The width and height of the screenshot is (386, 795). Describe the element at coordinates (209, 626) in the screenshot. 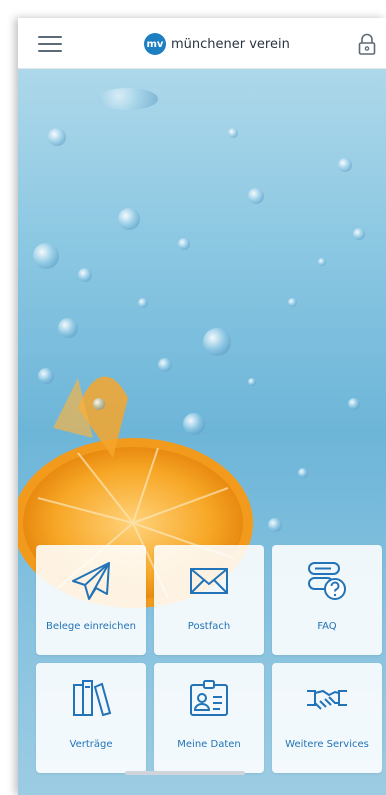

I see `tile-label: Postfach` at that location.